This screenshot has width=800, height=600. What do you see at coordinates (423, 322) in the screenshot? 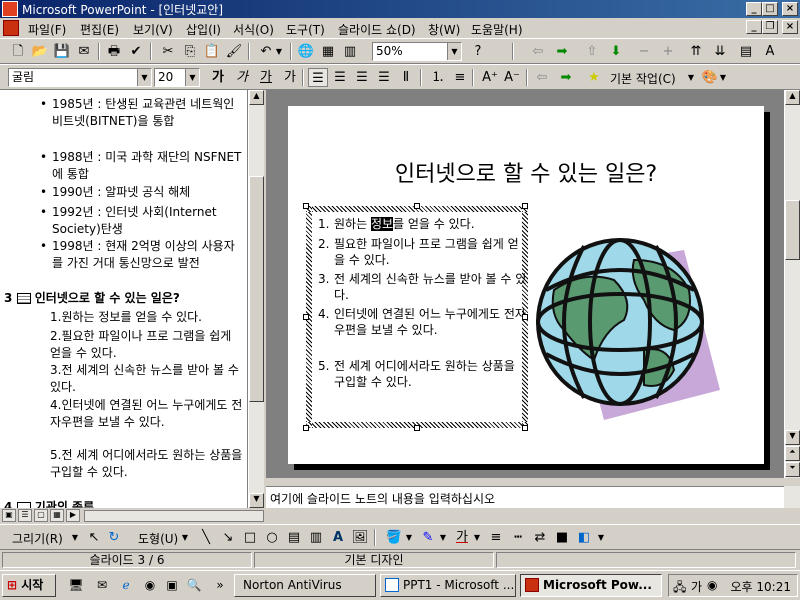
I see `slide-list-item: 4. 인터넷에 연결된 어느 누구에게도 전자우편을 보낼 수 있다.` at bounding box center [423, 322].